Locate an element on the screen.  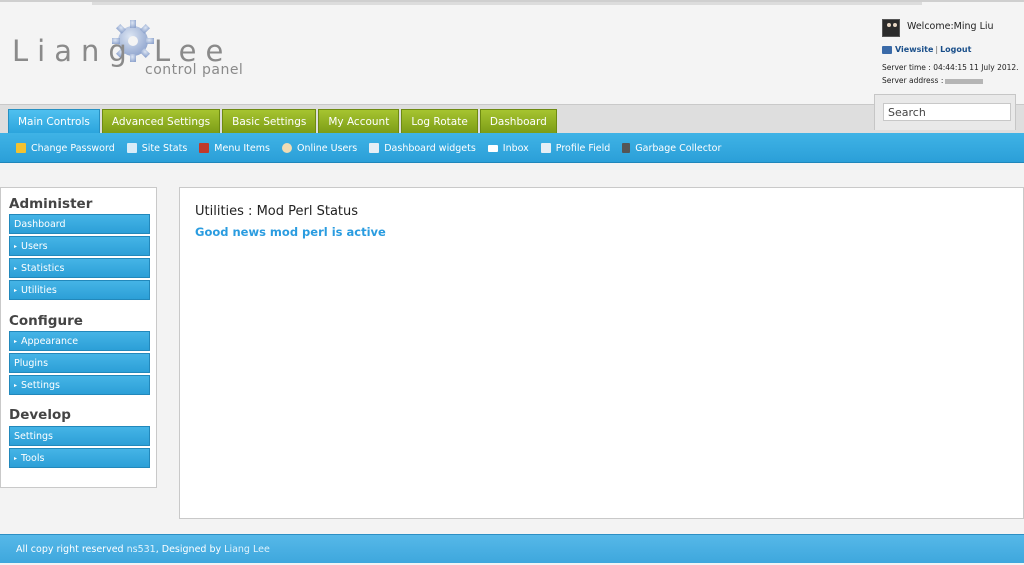
subnav-dashboard-widgets: Dashboard widgets is located at coordinates (422, 148).